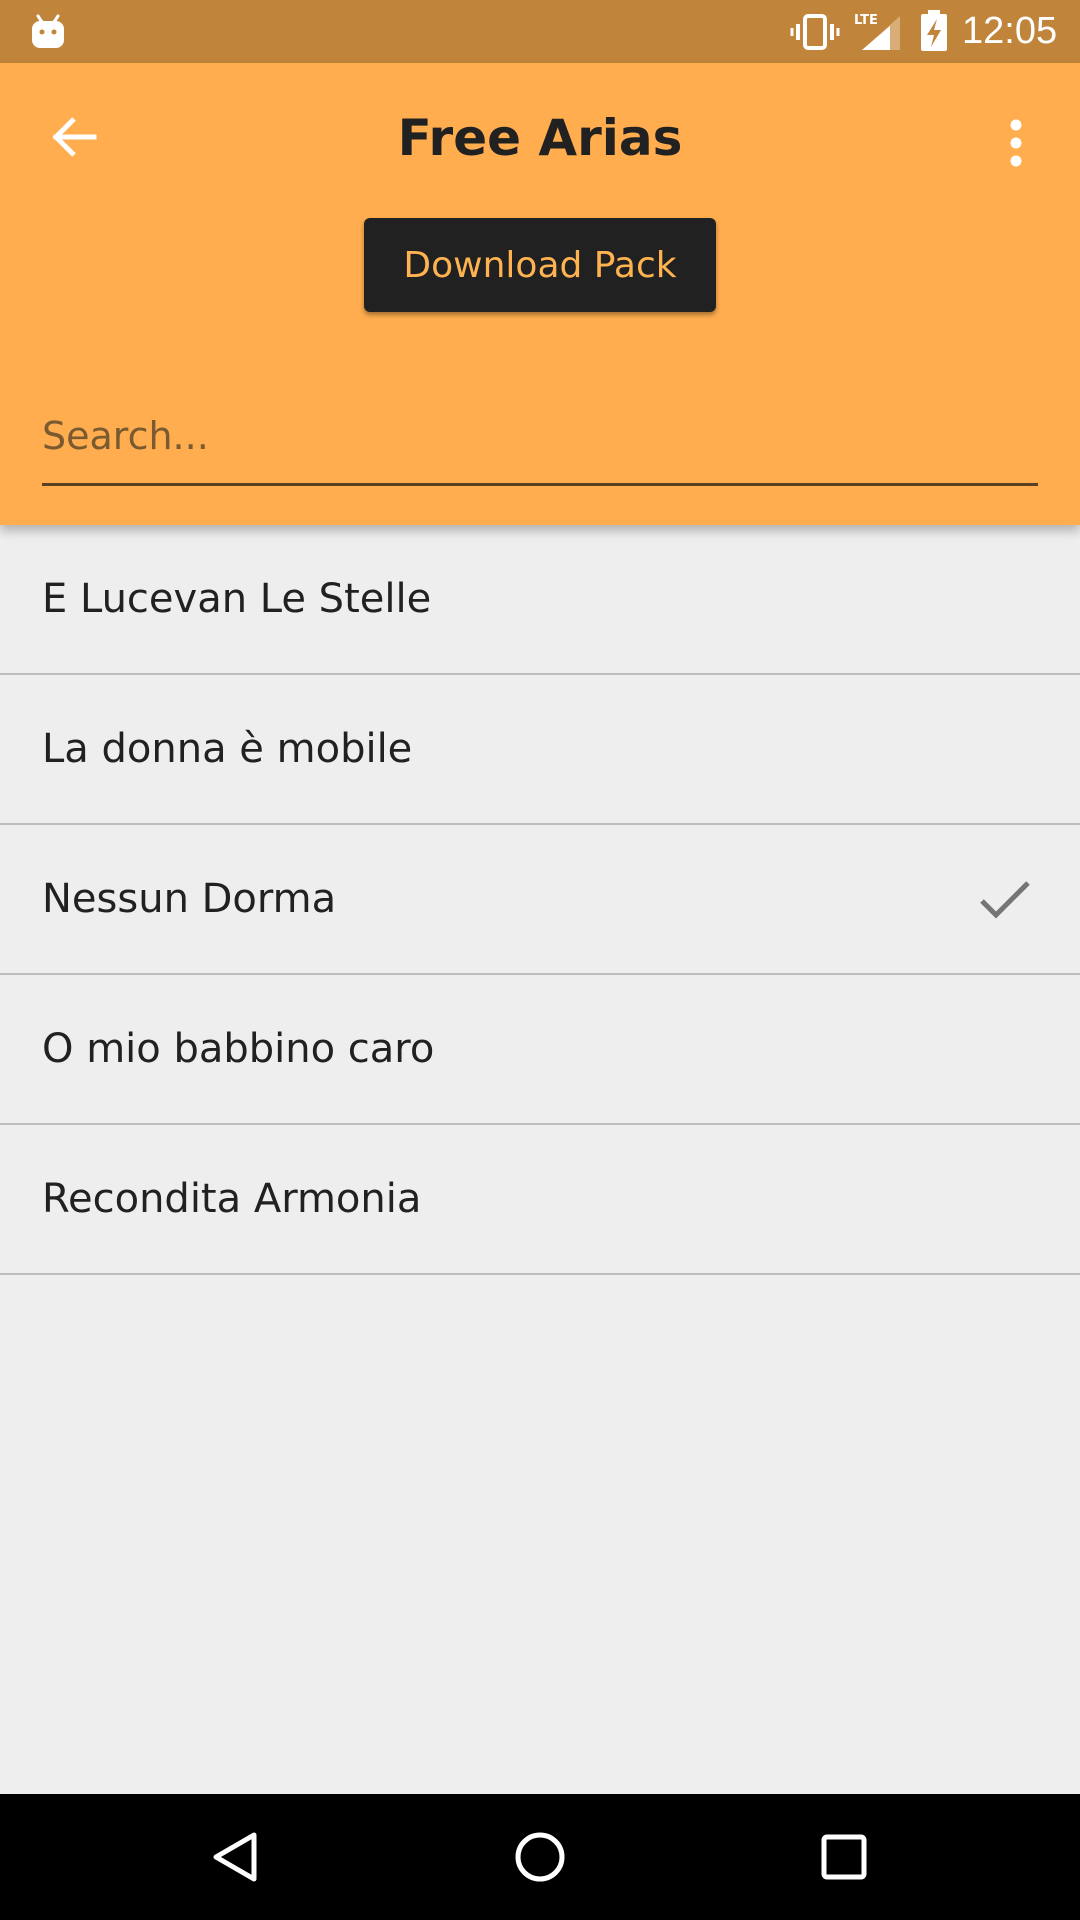 This screenshot has width=1080, height=1920. I want to click on navigation-bar, so click(540, 1857).